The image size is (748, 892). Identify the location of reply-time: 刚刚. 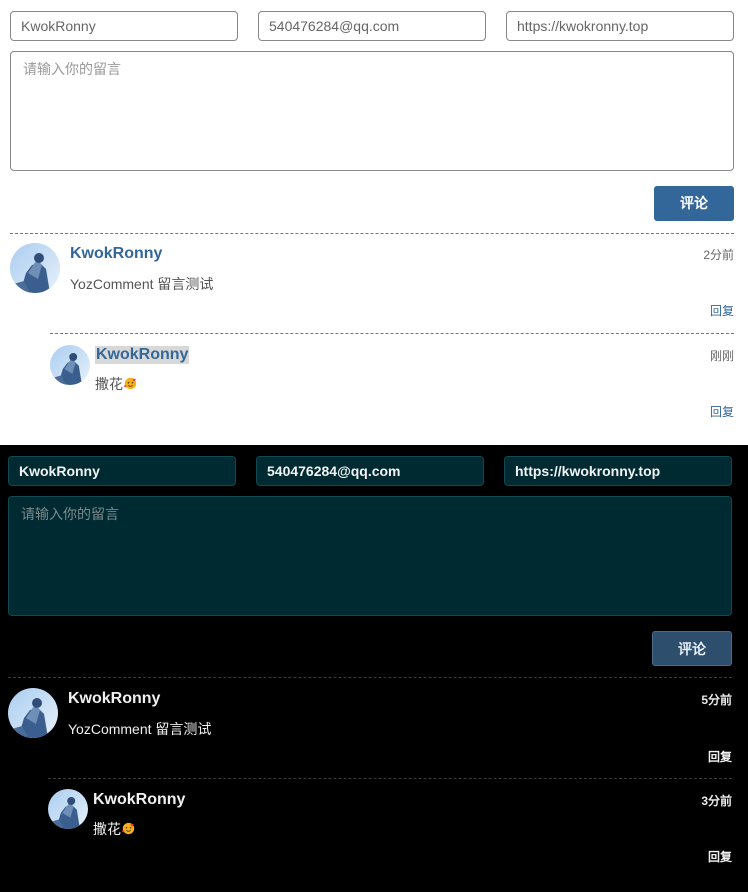
(721, 356).